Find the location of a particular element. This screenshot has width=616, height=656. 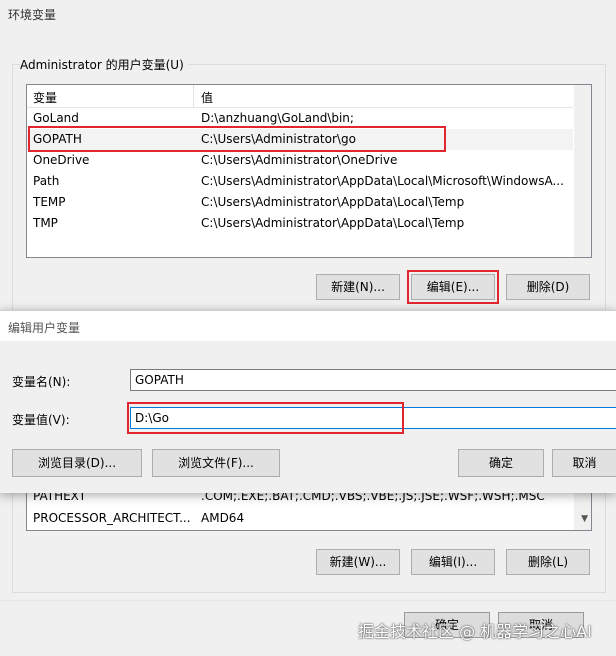

table-row: GoLand D:\anzhuang\GoLand\bin; is located at coordinates (300, 118).